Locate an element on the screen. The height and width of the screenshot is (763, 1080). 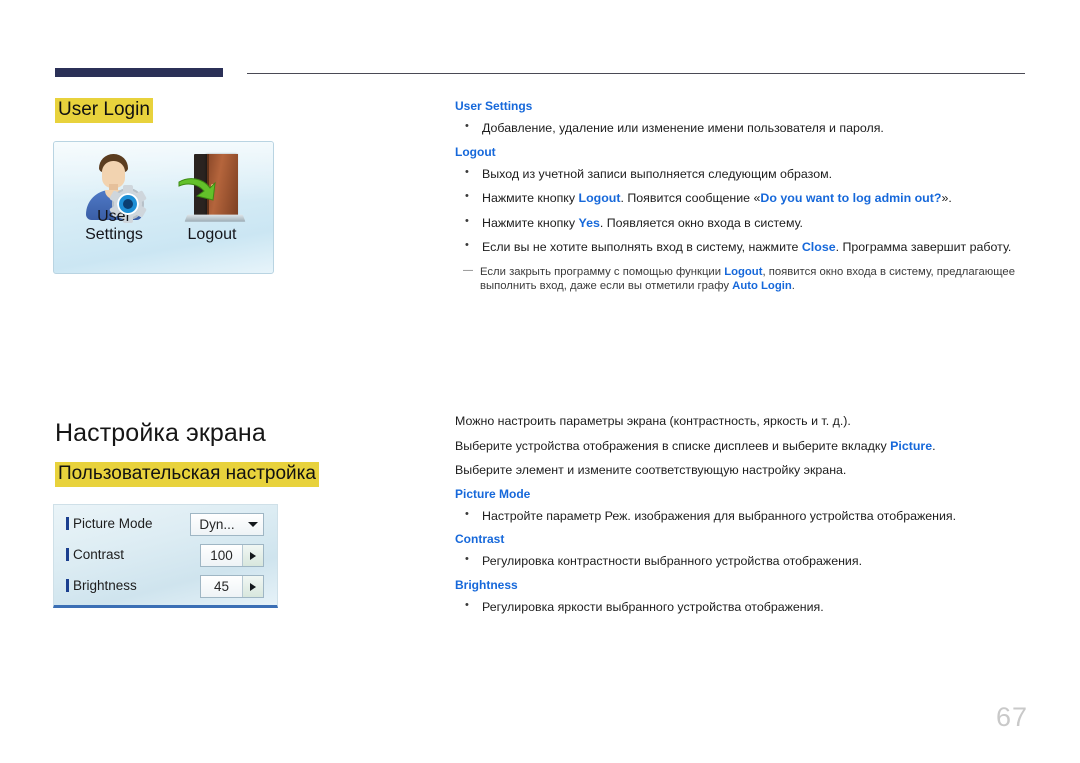
picture-mode-label: Picture Mode is located at coordinates (109, 523).